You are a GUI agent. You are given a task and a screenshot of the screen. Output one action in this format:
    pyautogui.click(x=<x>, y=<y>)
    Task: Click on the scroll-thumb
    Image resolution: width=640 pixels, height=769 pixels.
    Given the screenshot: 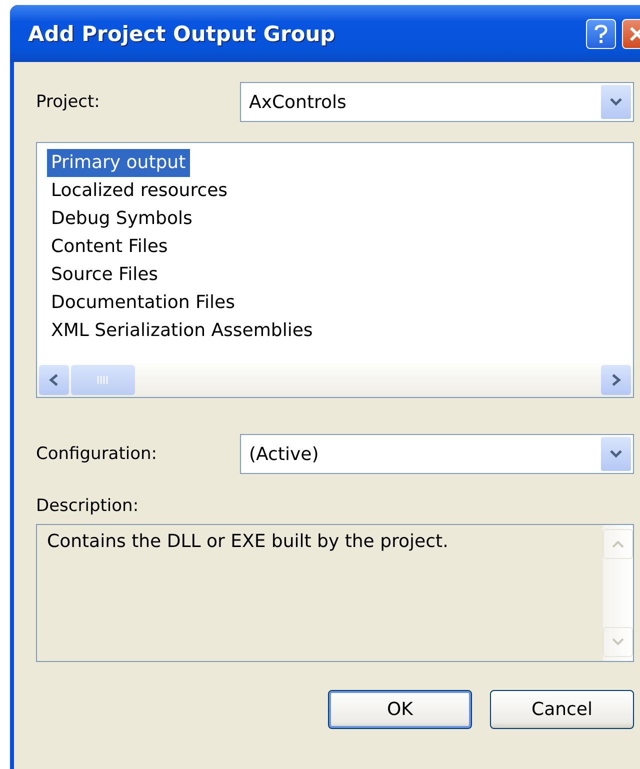 What is the action you would take?
    pyautogui.click(x=103, y=380)
    